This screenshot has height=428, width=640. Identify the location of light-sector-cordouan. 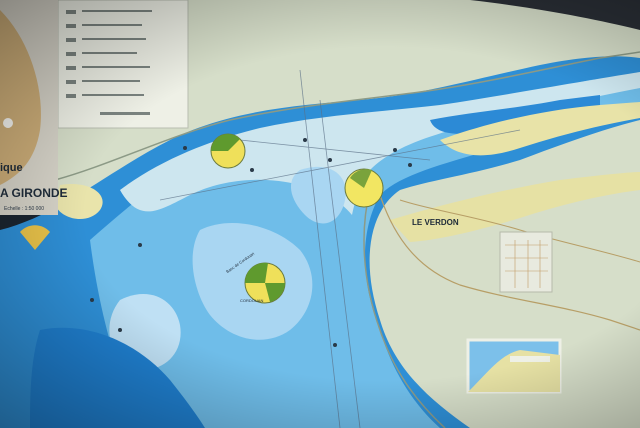
(265, 283).